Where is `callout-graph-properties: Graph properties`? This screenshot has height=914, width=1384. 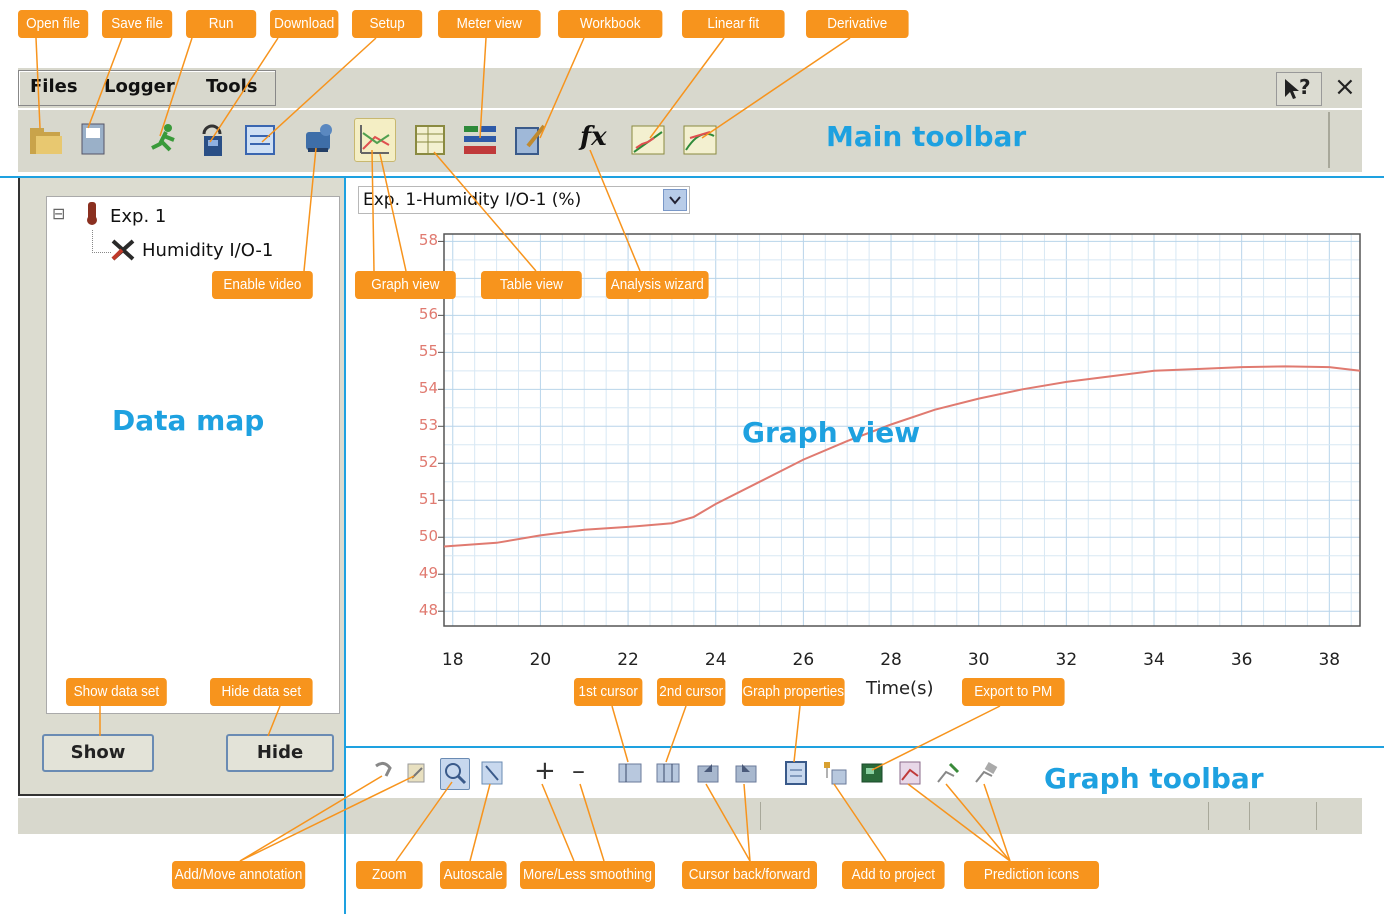 callout-graph-properties: Graph properties is located at coordinates (793, 692).